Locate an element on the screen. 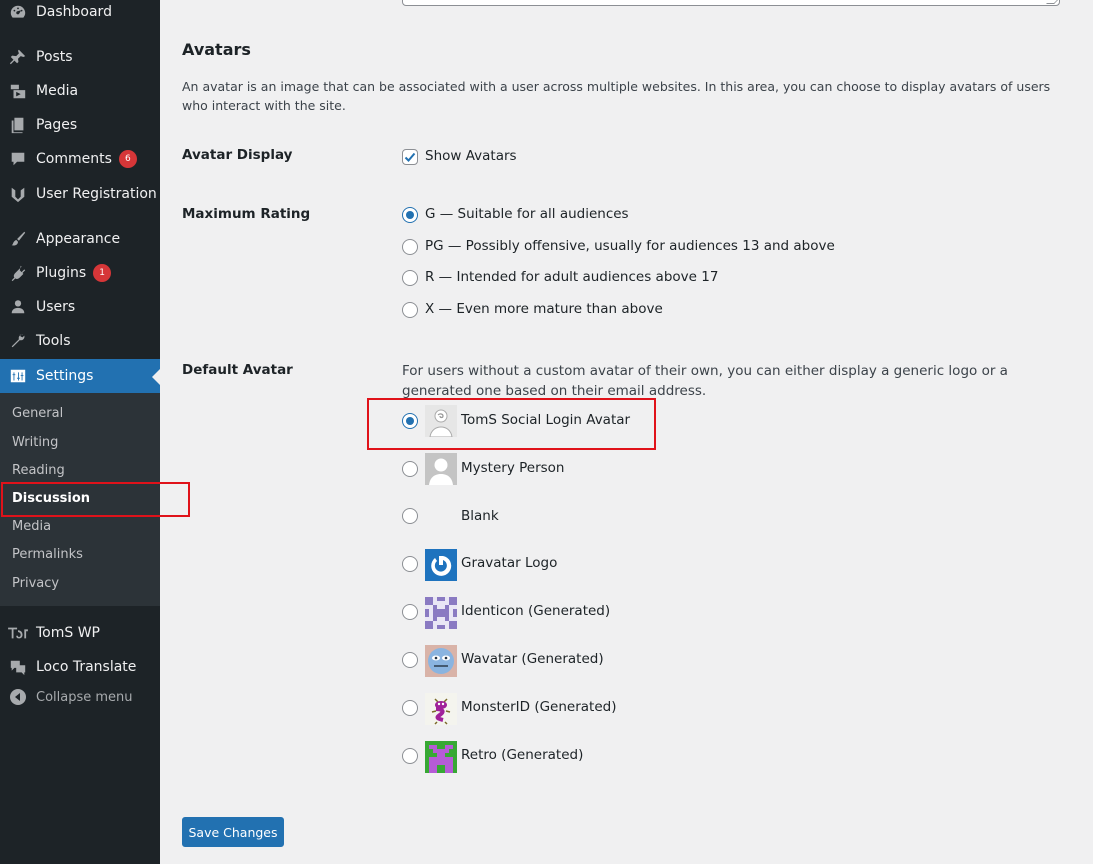 The image size is (1093, 864). rating-x-radio is located at coordinates (410, 310).